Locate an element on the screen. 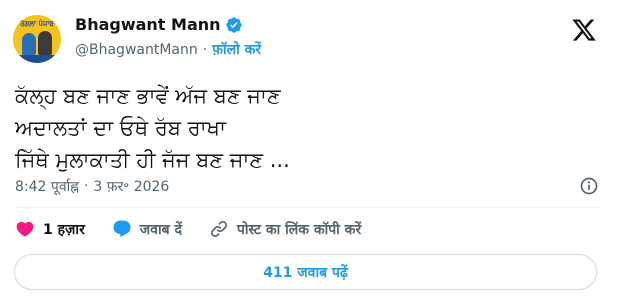 The height and width of the screenshot is (297, 617). avatar-bar is located at coordinates (37, 59).